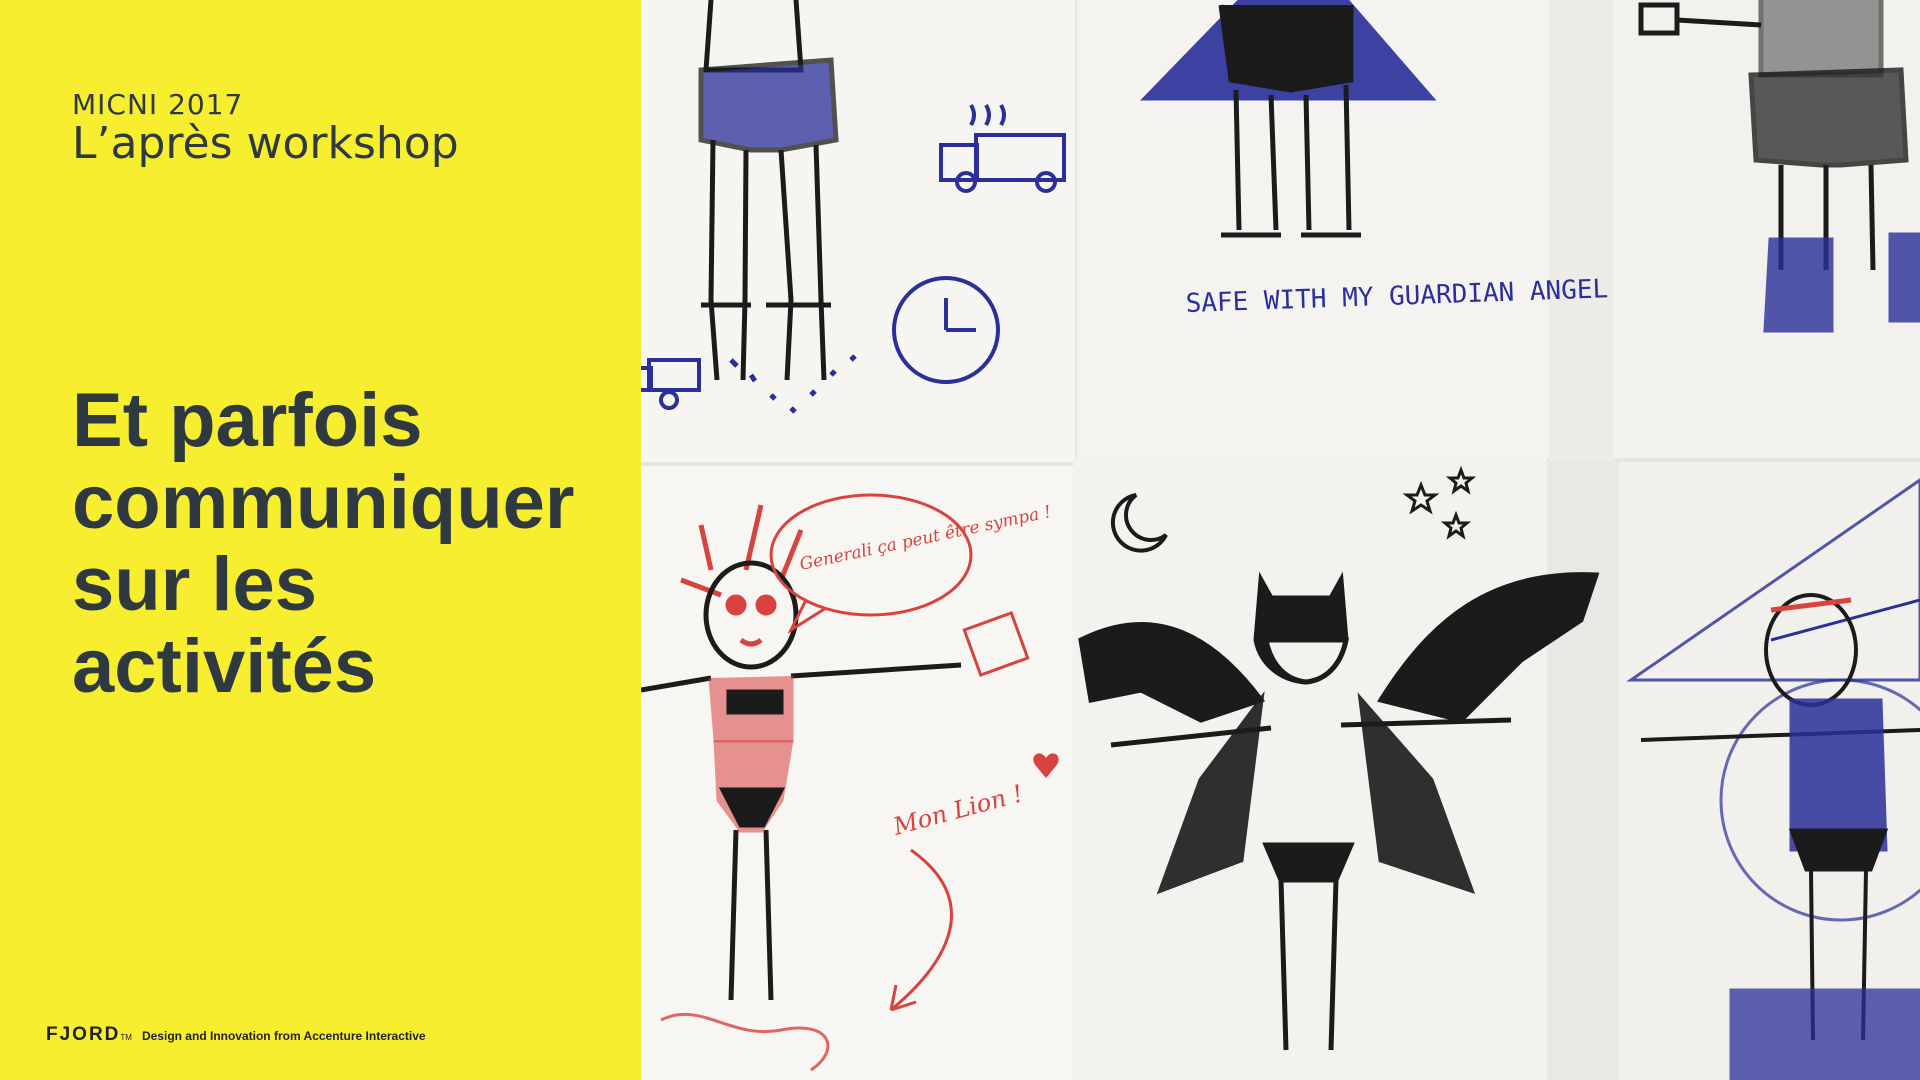 This screenshot has width=1920, height=1080. What do you see at coordinates (158, 104) in the screenshot?
I see `event-label: MICNI 2017` at bounding box center [158, 104].